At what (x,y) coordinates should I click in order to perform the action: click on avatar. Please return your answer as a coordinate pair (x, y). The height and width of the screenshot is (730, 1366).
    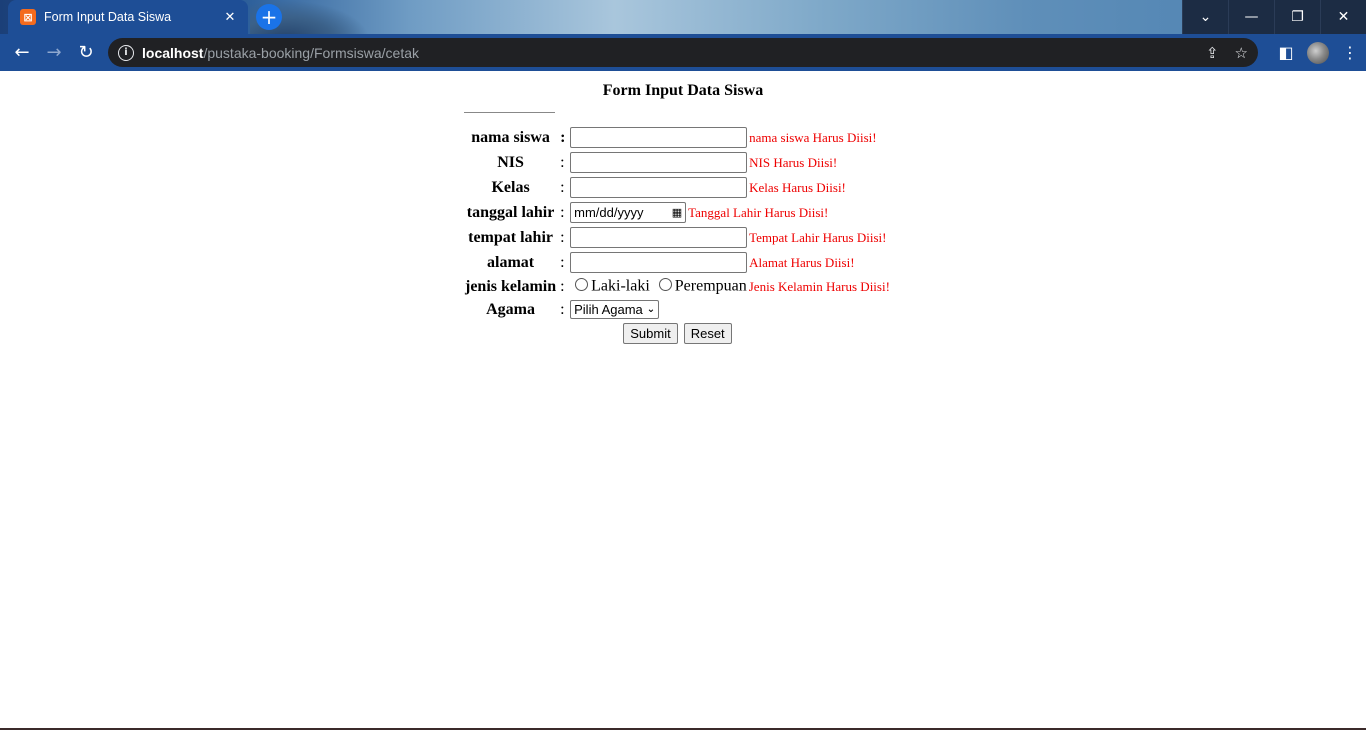
    Looking at the image, I should click on (1318, 52).